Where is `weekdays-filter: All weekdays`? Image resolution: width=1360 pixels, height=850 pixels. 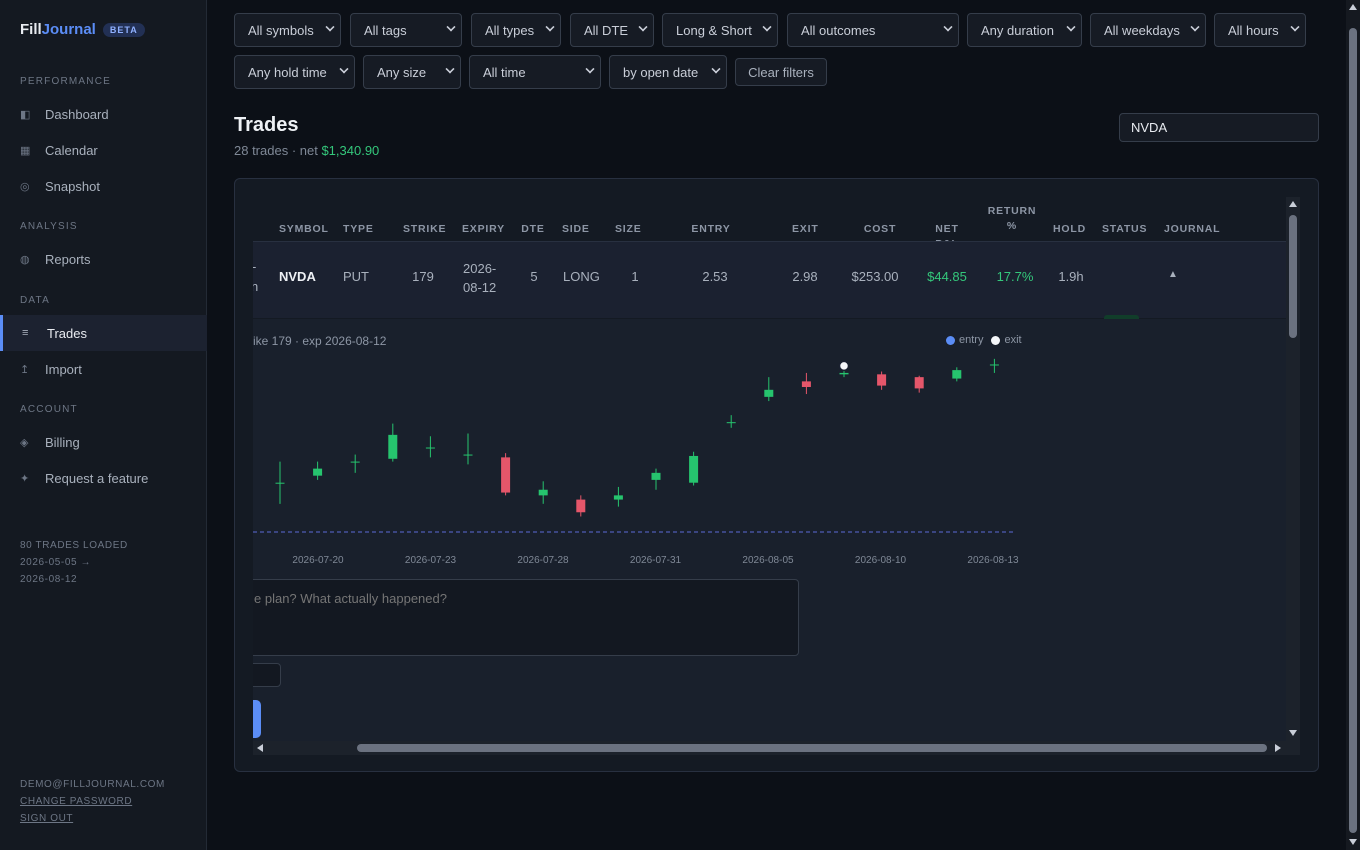 weekdays-filter: All weekdays is located at coordinates (1148, 30).